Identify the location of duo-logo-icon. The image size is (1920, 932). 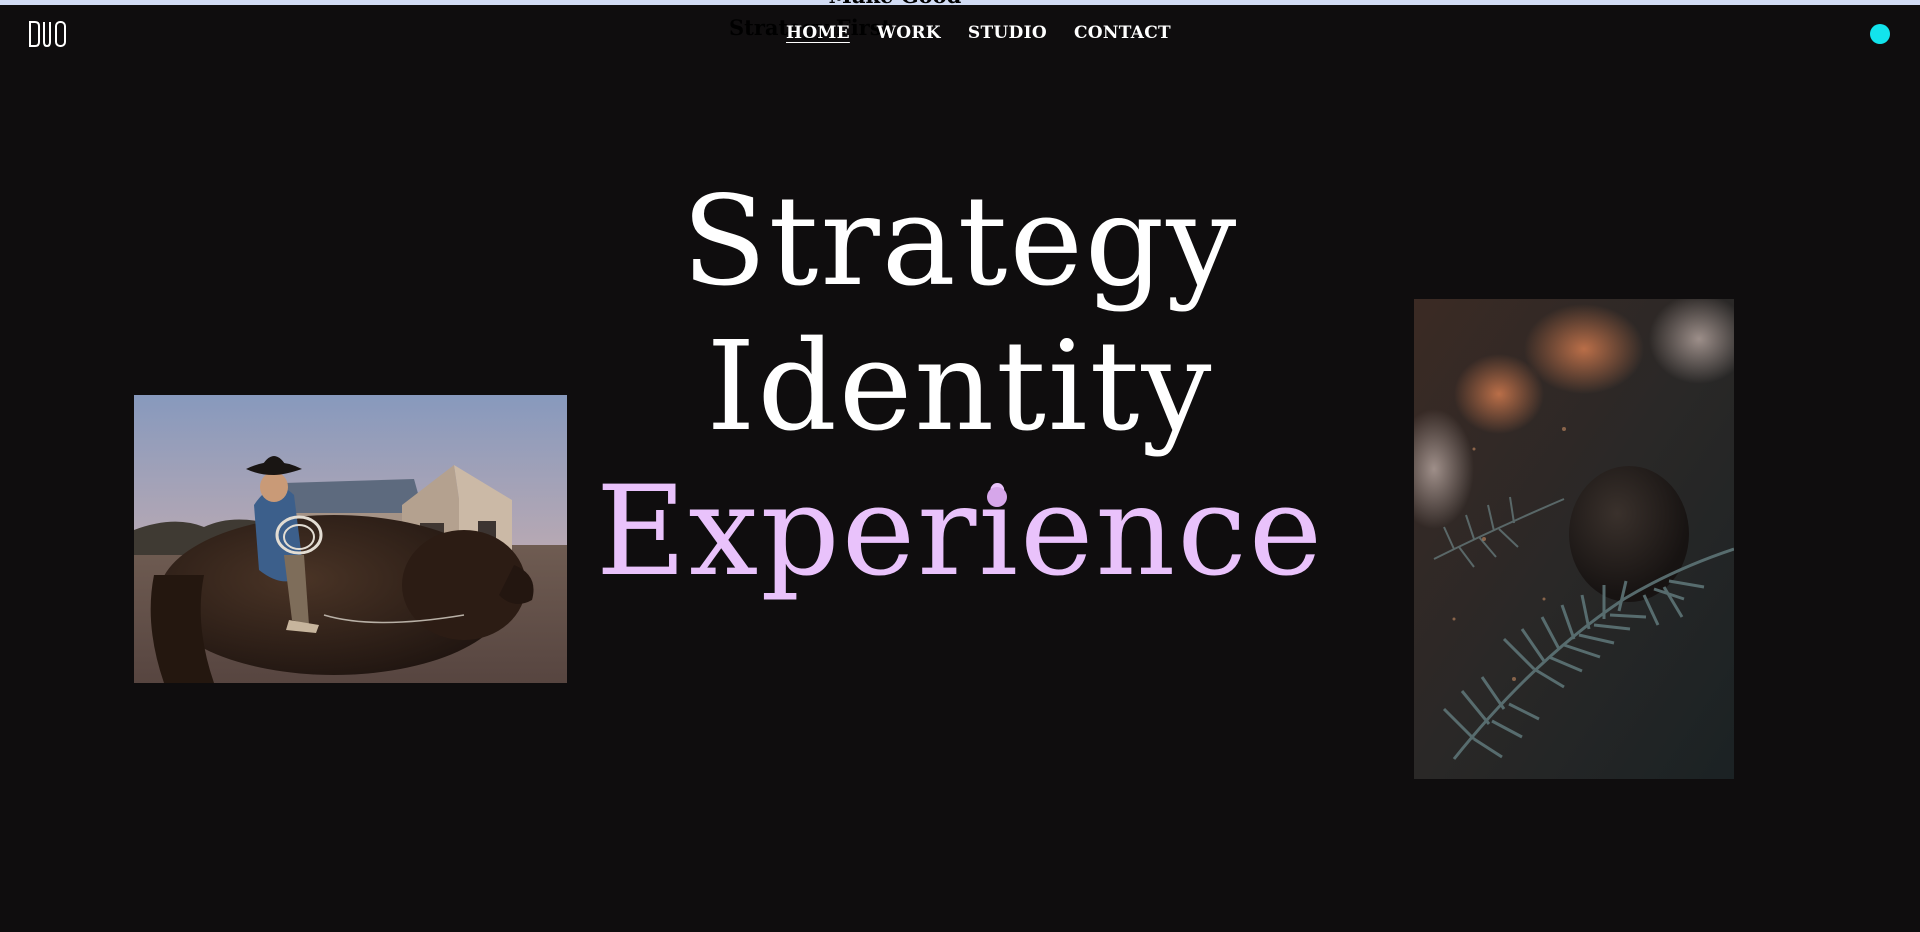
(47, 34).